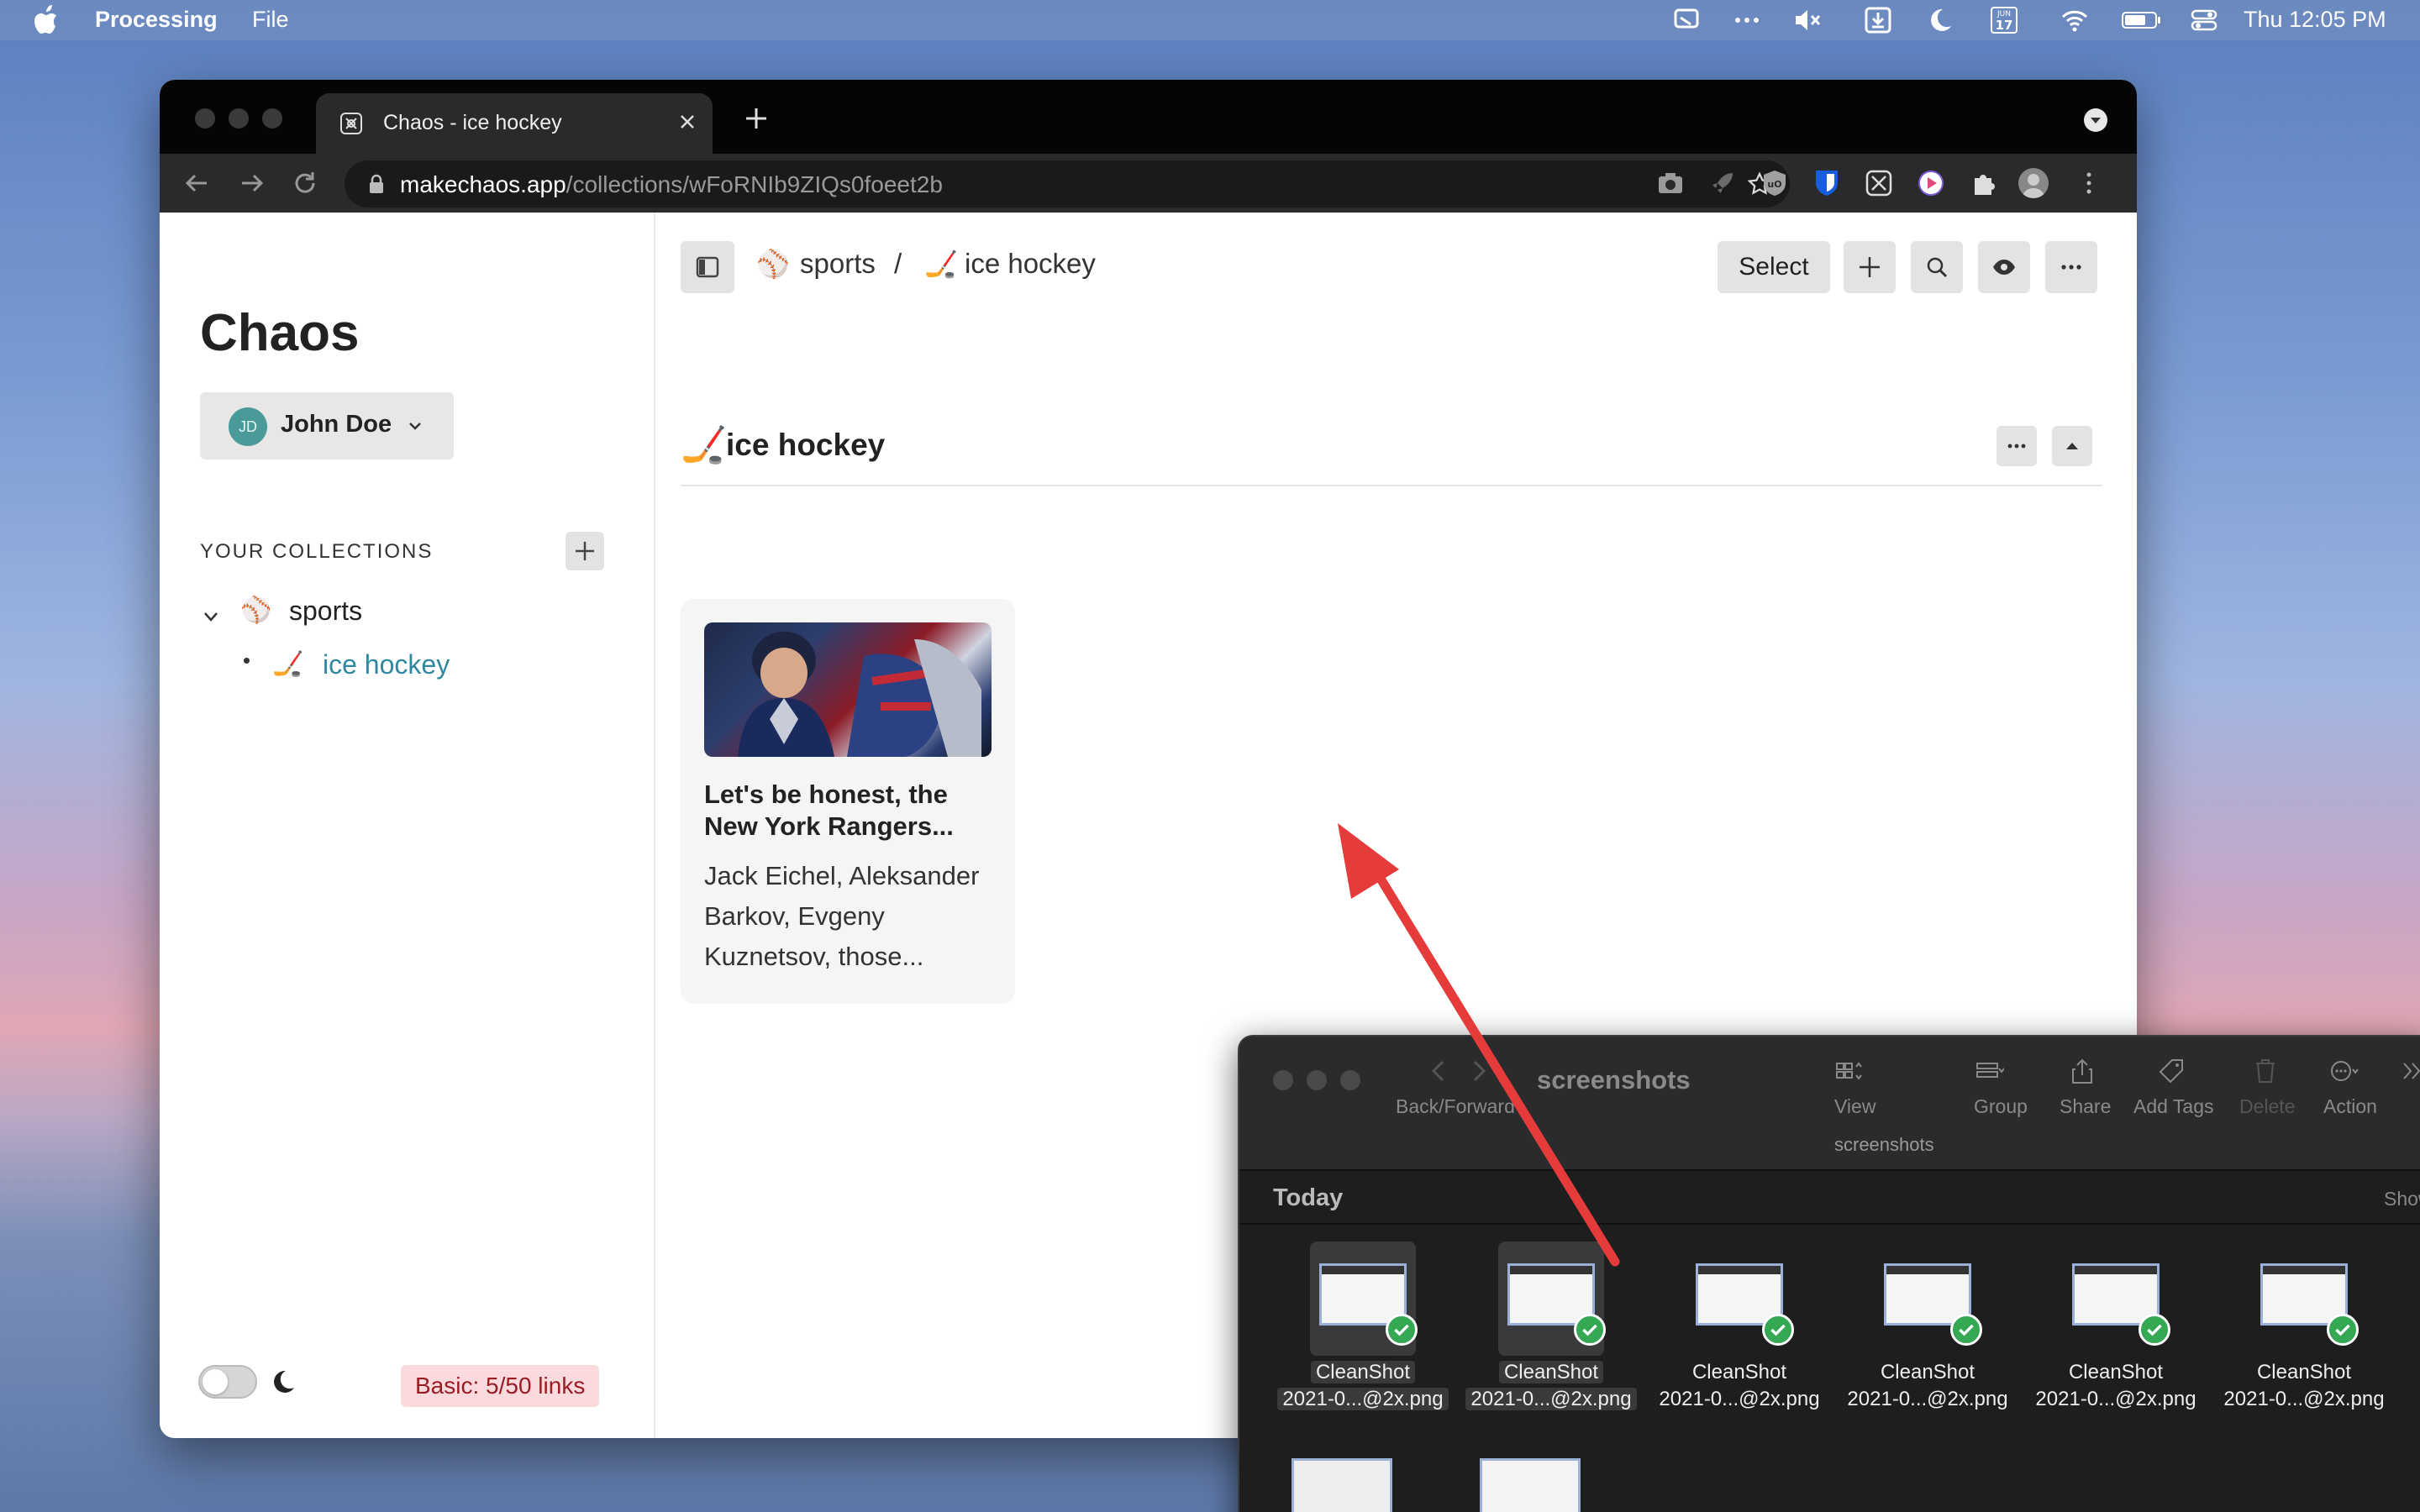 The width and height of the screenshot is (2420, 1512). Describe the element at coordinates (327, 425) in the screenshot. I see `user-menu-button: JD John Doe` at that location.